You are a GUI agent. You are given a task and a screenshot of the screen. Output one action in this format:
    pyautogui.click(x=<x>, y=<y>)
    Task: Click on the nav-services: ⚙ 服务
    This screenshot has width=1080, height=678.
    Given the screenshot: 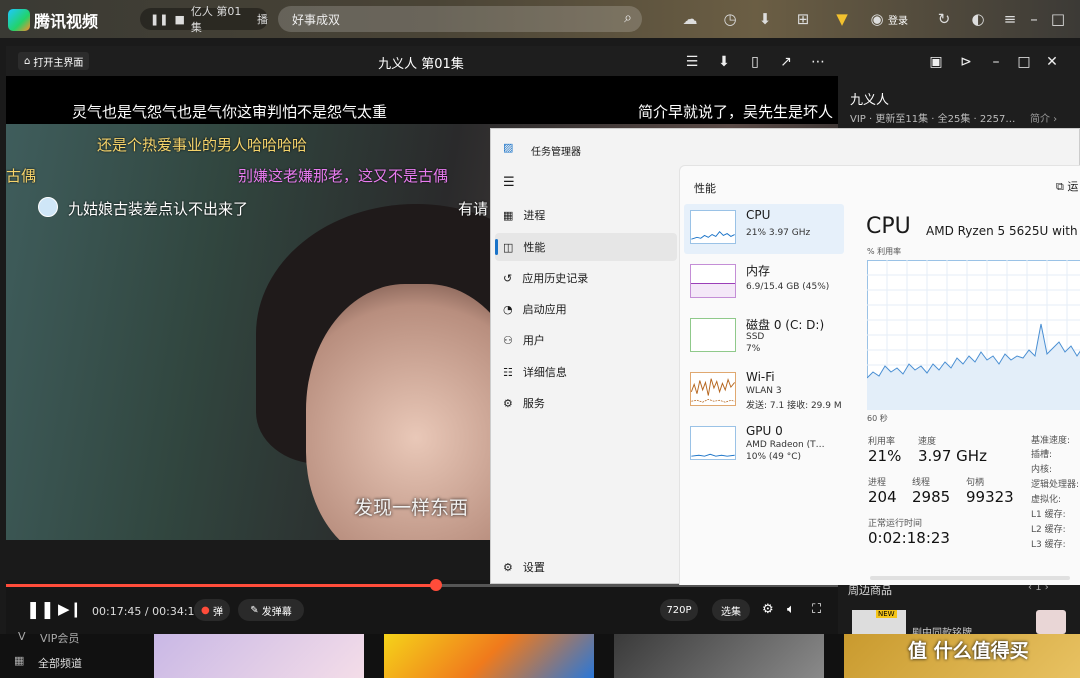 What is the action you would take?
    pyautogui.click(x=586, y=403)
    